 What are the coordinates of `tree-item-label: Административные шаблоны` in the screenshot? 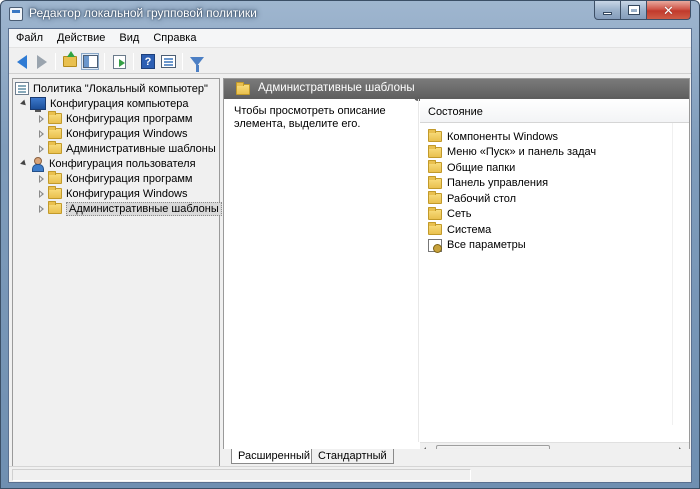 It's located at (141, 148).